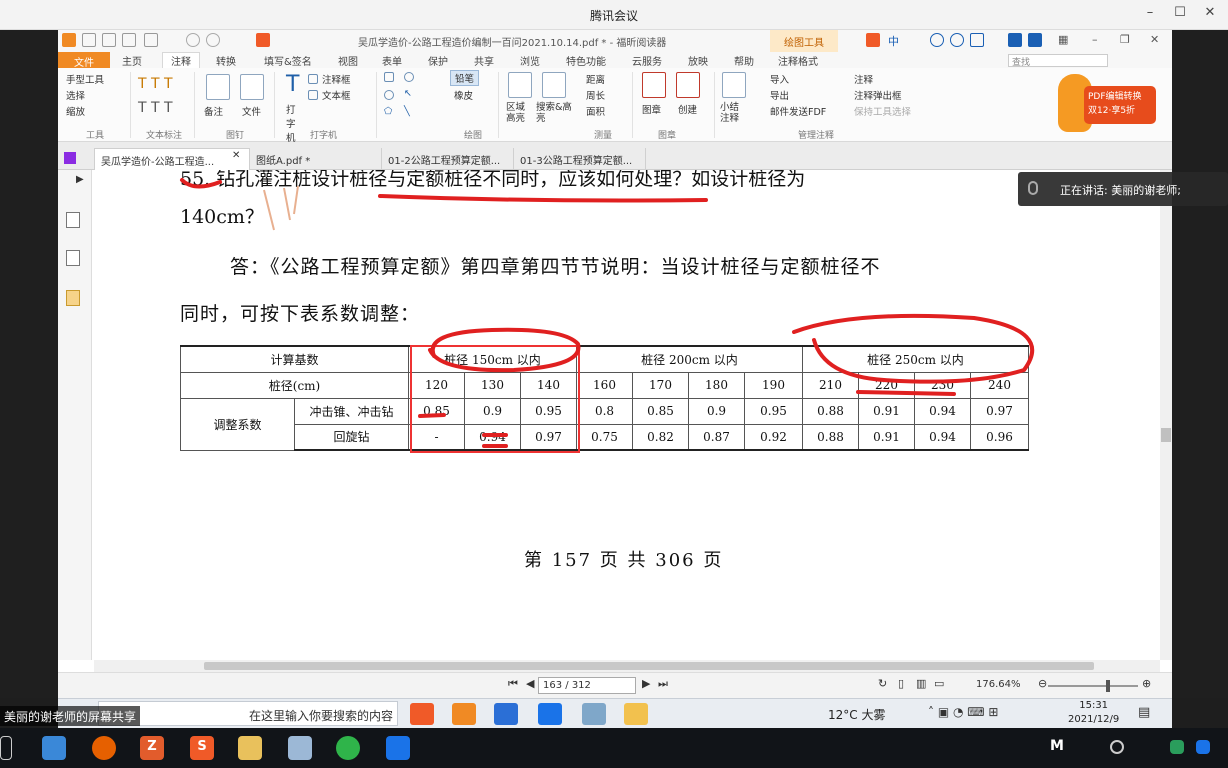  What do you see at coordinates (998, 684) in the screenshot?
I see `zoom-level: 176.64%` at bounding box center [998, 684].